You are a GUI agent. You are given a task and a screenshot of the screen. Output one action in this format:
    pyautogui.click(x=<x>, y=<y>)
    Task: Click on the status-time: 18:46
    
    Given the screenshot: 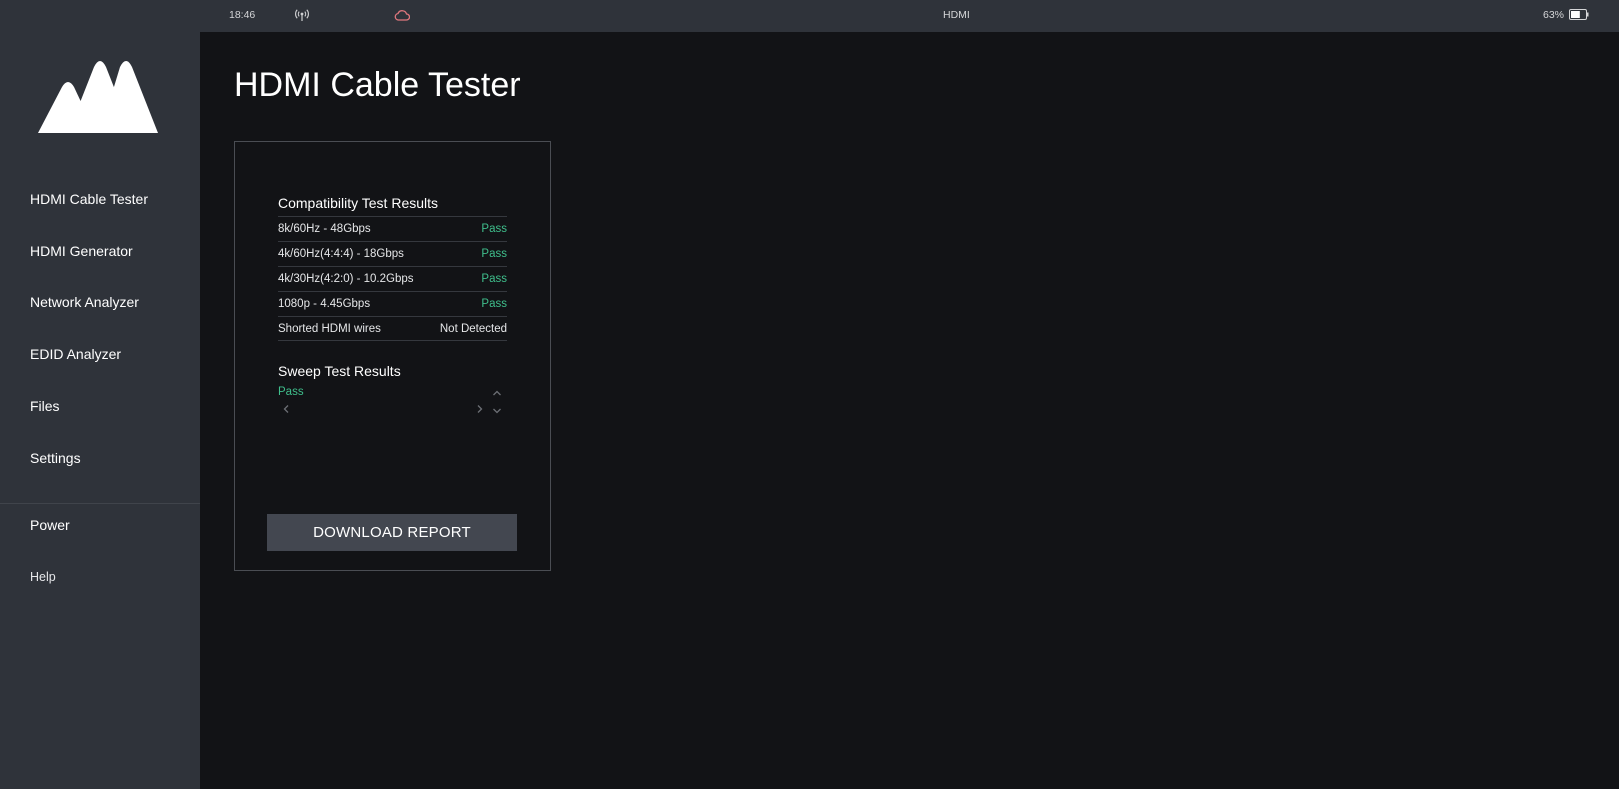 What is the action you would take?
    pyautogui.click(x=242, y=15)
    